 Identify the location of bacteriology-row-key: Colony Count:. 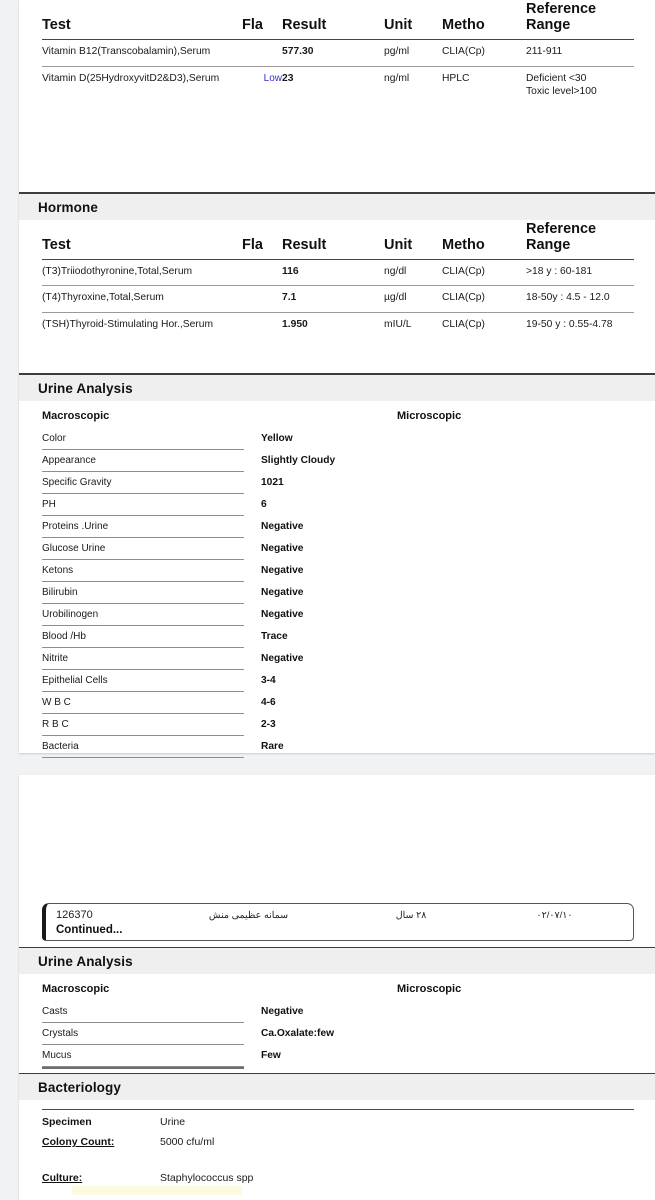
(78, 1142).